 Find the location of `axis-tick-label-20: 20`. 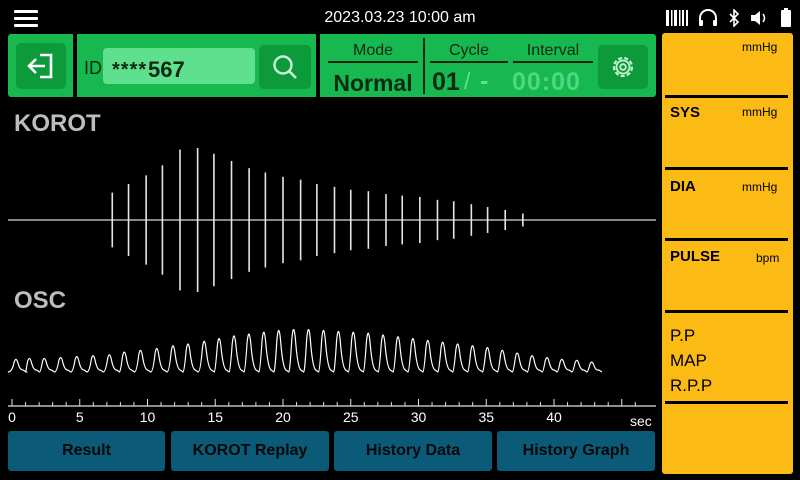

axis-tick-label-20: 20 is located at coordinates (283, 417).